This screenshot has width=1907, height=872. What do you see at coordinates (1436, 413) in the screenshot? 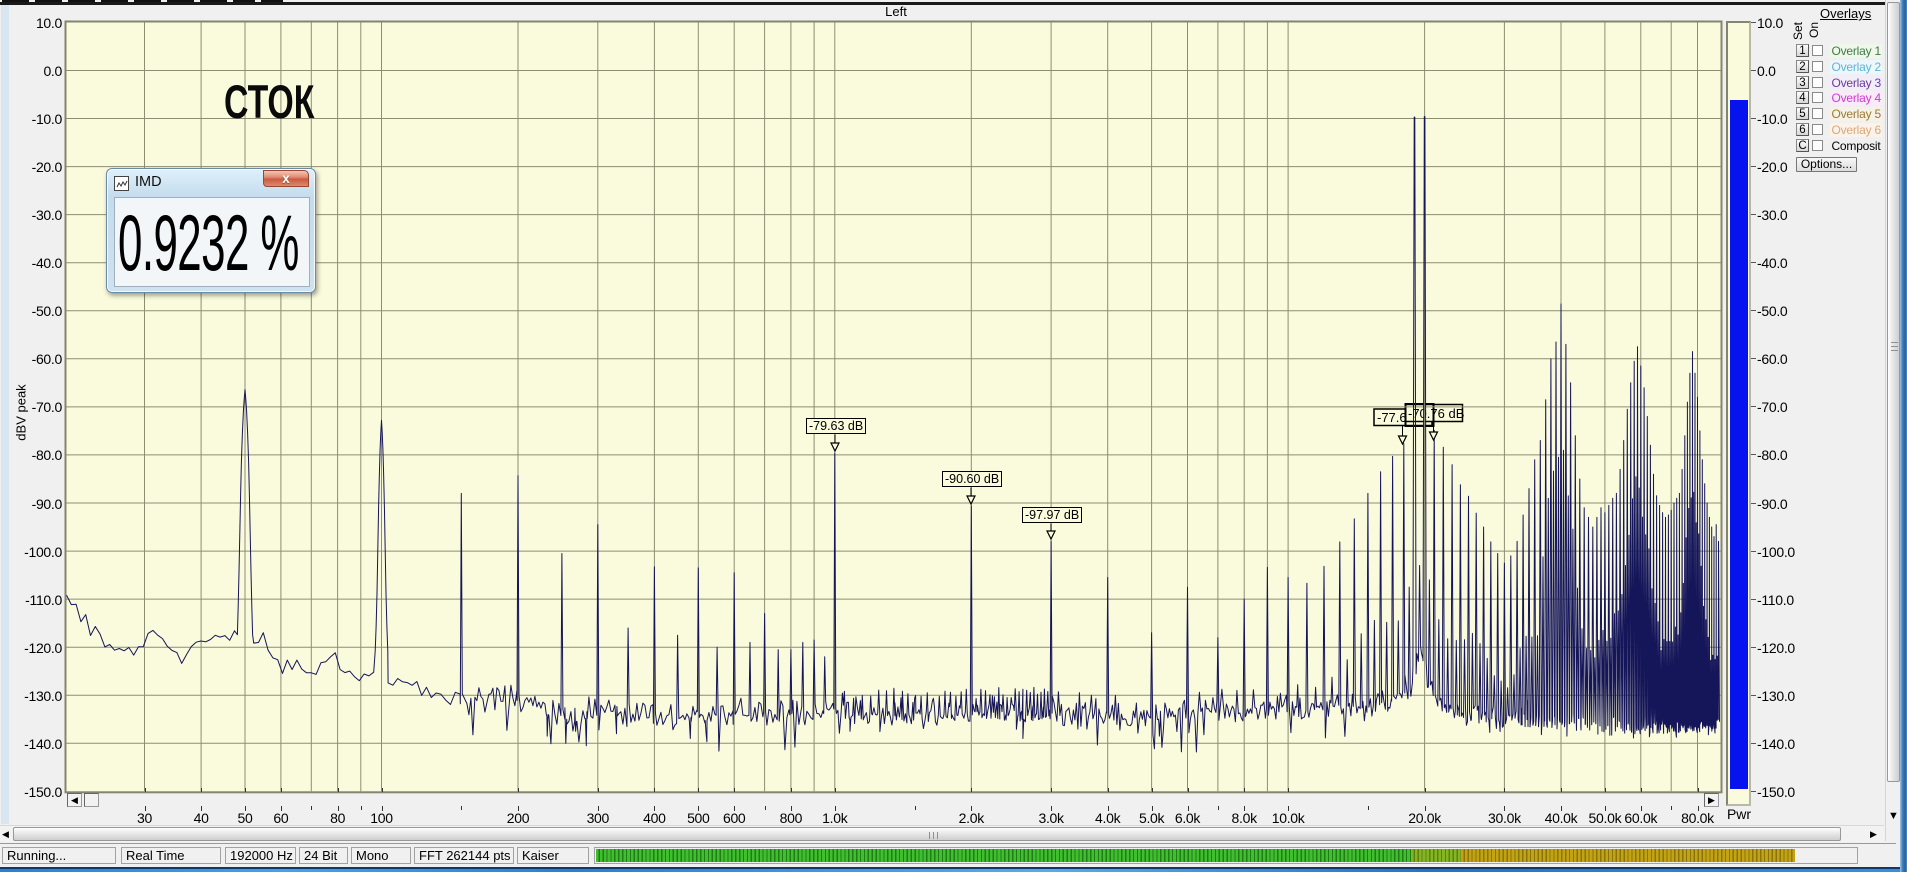
I see `svg-text: -70.76 dB` at bounding box center [1436, 413].